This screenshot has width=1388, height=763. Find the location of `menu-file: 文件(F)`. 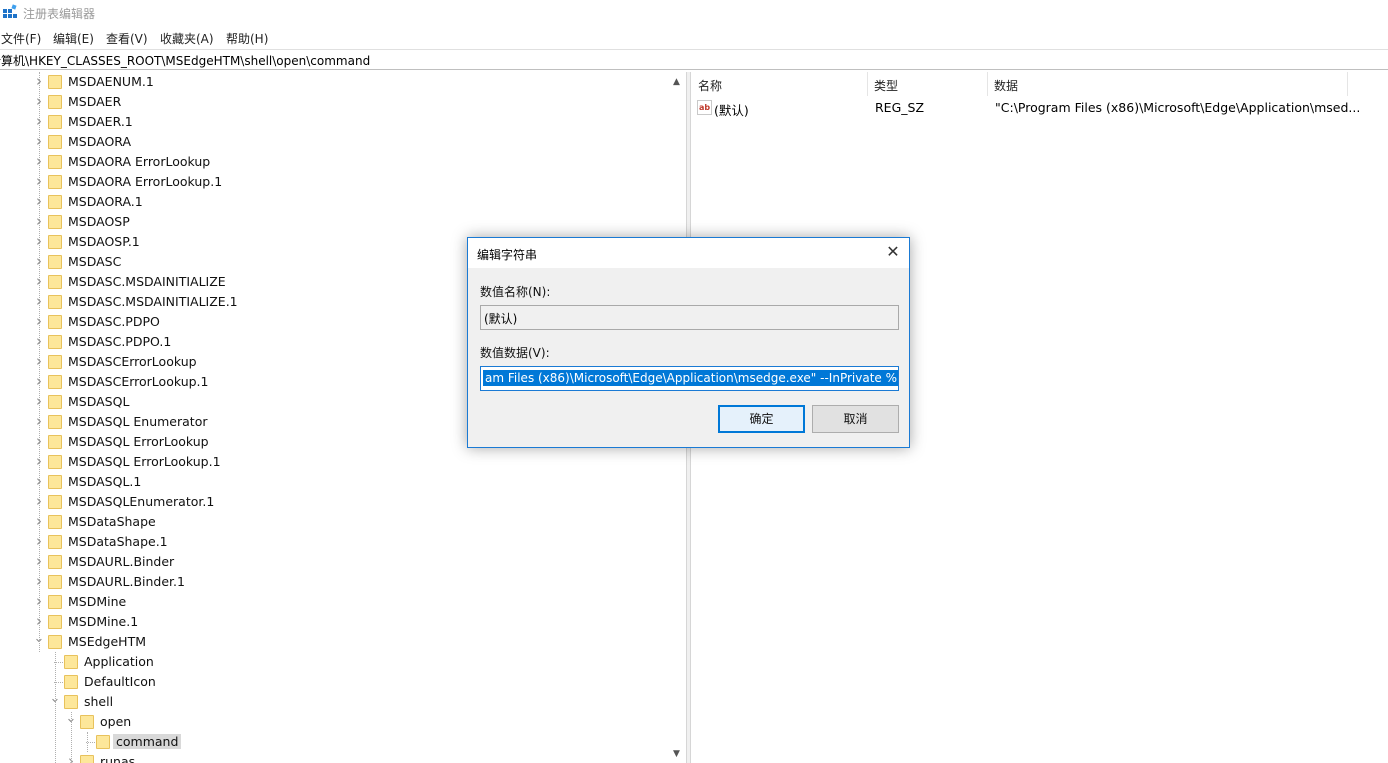

menu-file: 文件(F) is located at coordinates (21, 38).